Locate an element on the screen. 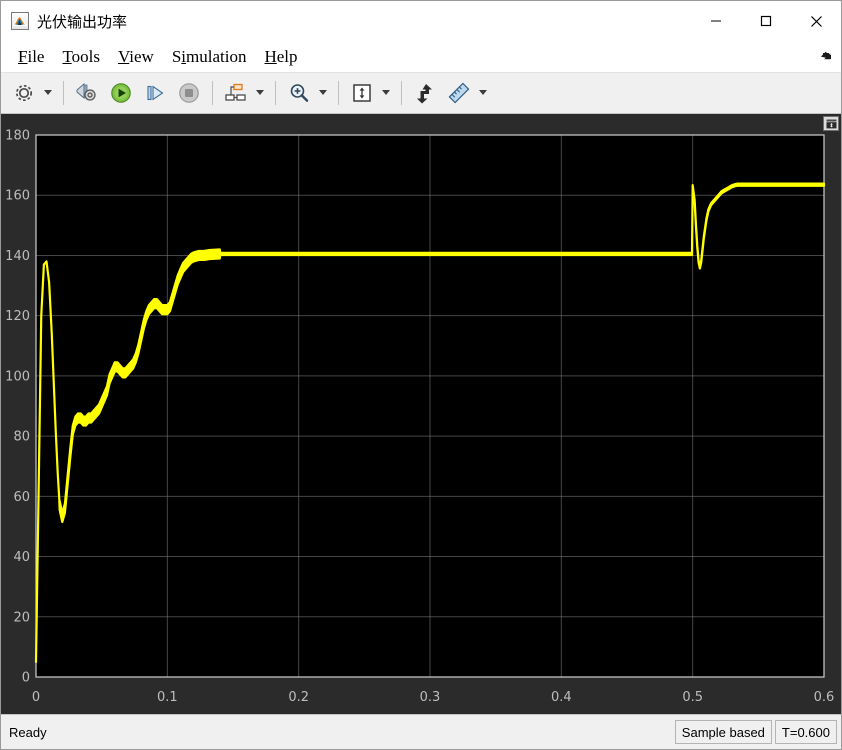 Image resolution: width=842 pixels, height=750 pixels. step-forward-icon is located at coordinates (155, 93).